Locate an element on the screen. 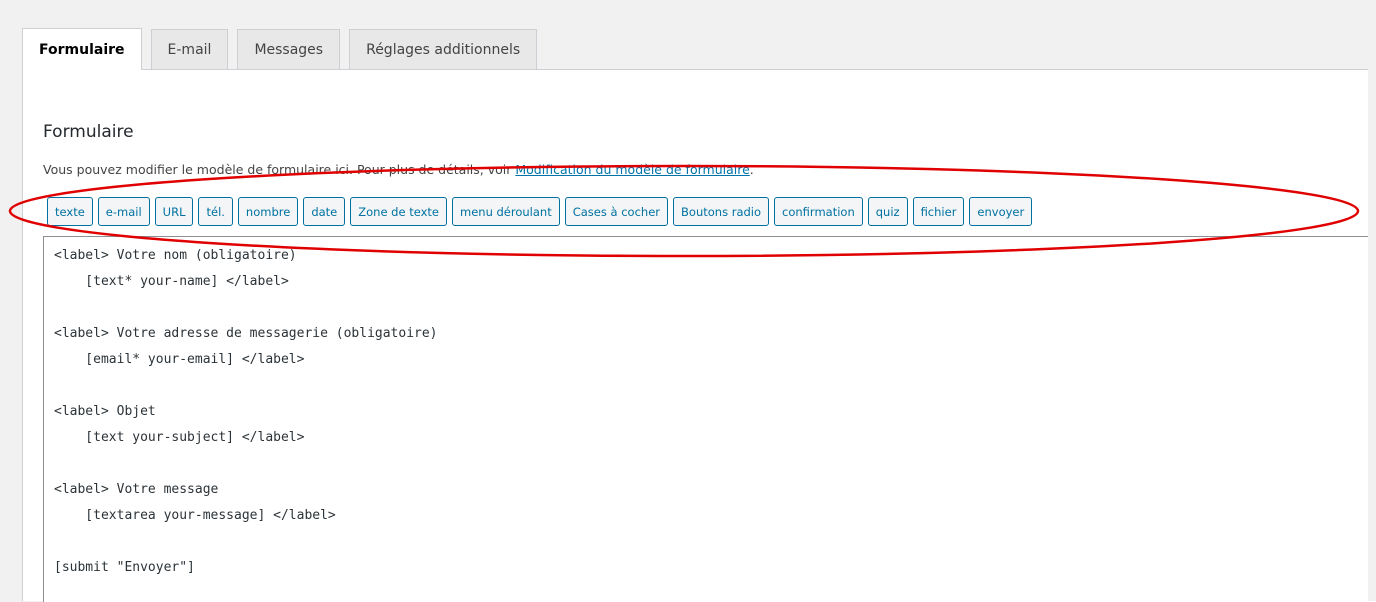 This screenshot has height=602, width=1376. tag-button-radio: Boutons radio is located at coordinates (721, 211).